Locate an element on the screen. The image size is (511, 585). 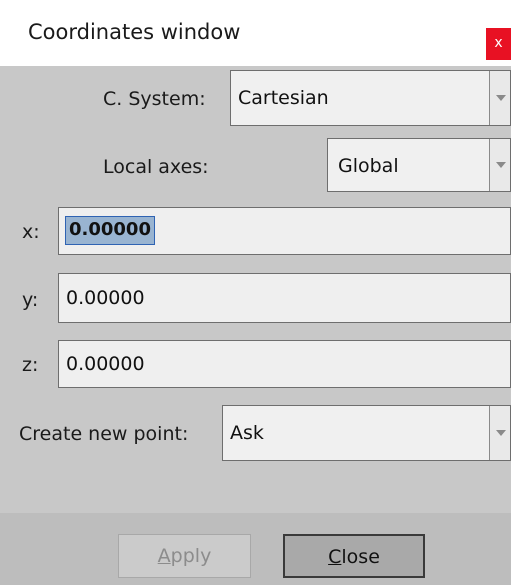
x-label: x: is located at coordinates (31, 232).